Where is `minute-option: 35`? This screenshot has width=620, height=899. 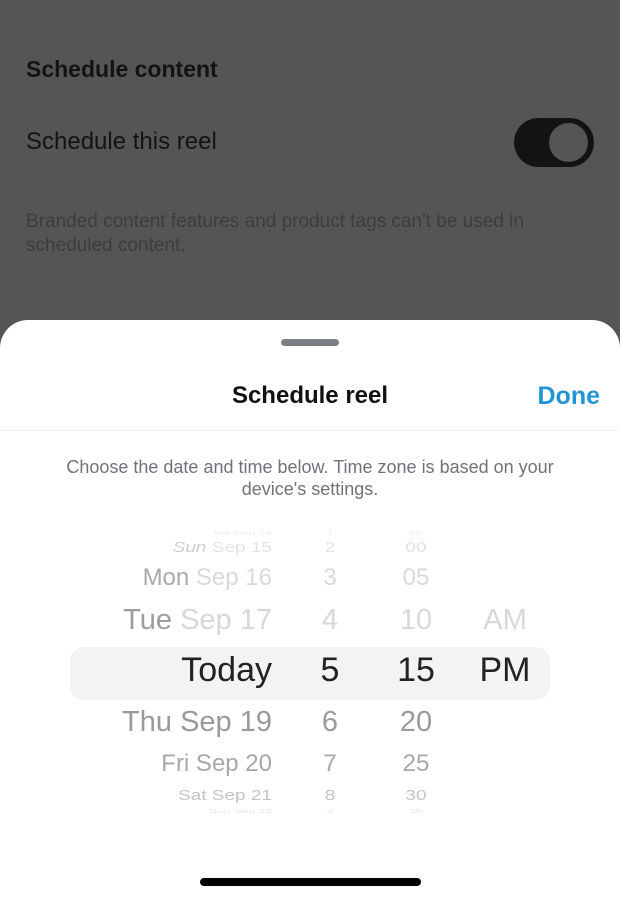
minute-option: 35 is located at coordinates (416, 811).